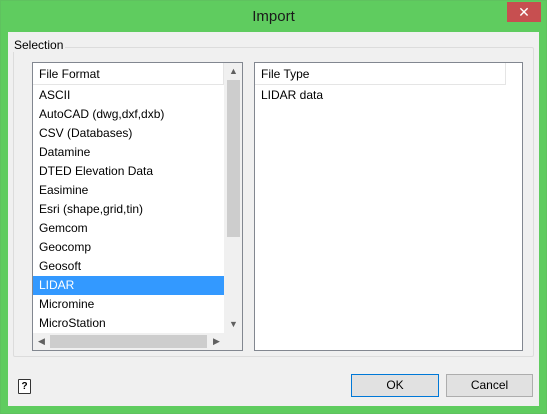 This screenshot has height=414, width=547. I want to click on file-format-item: Geosoft, so click(128, 266).